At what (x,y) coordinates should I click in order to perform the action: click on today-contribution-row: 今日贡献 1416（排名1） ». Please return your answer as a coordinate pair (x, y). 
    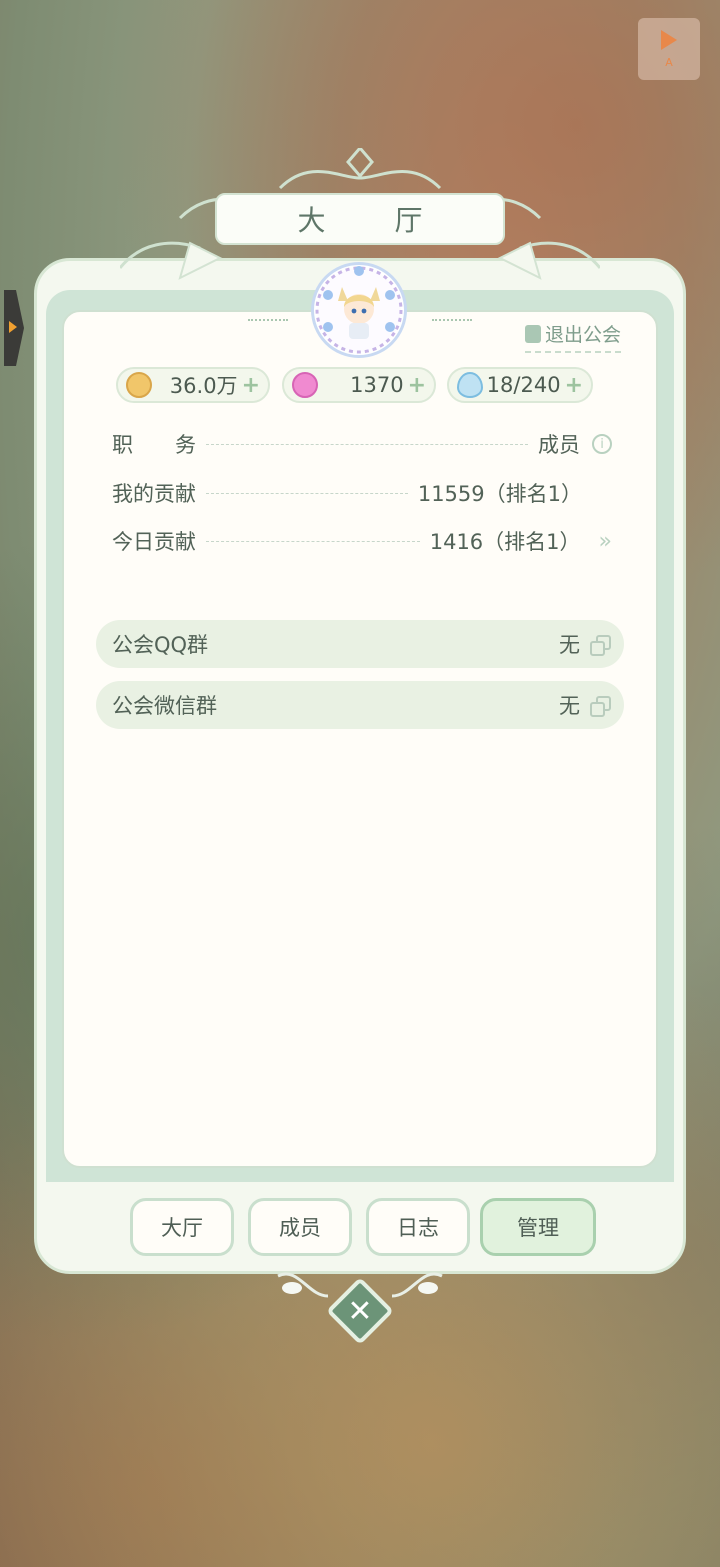
    Looking at the image, I should click on (362, 541).